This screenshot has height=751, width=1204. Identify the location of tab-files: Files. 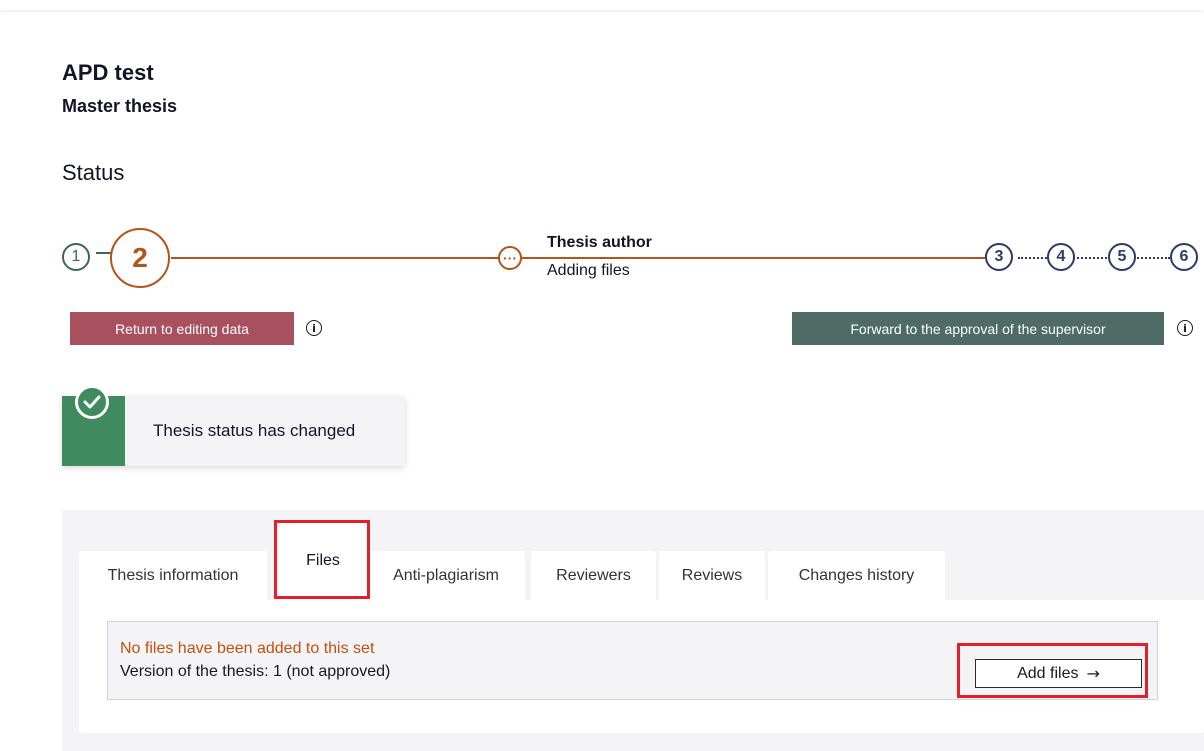
(323, 561).